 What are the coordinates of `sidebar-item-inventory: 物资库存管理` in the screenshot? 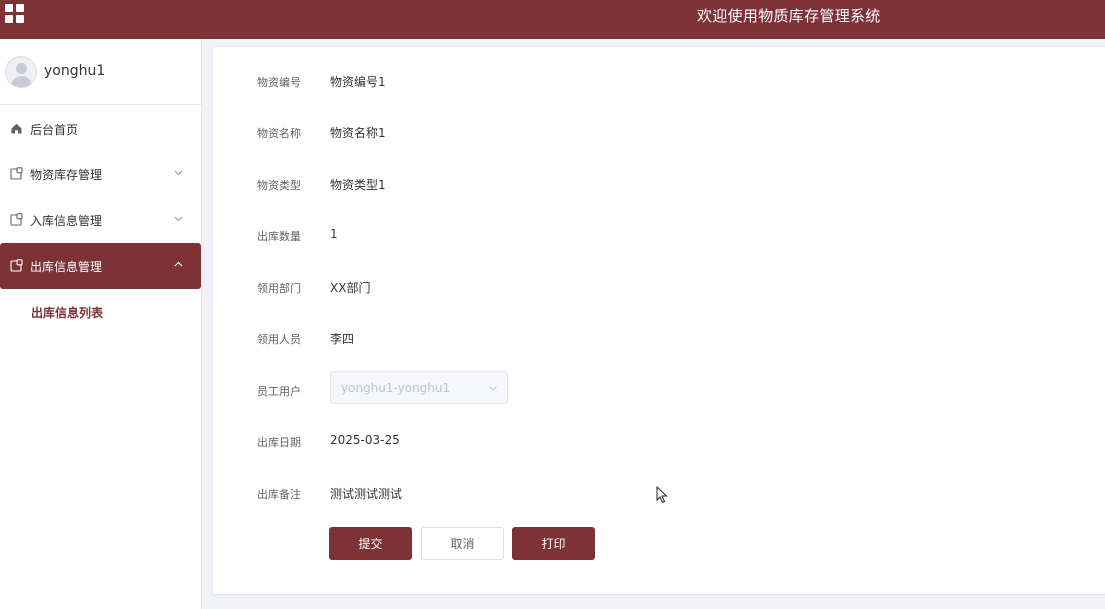 It's located at (100, 174).